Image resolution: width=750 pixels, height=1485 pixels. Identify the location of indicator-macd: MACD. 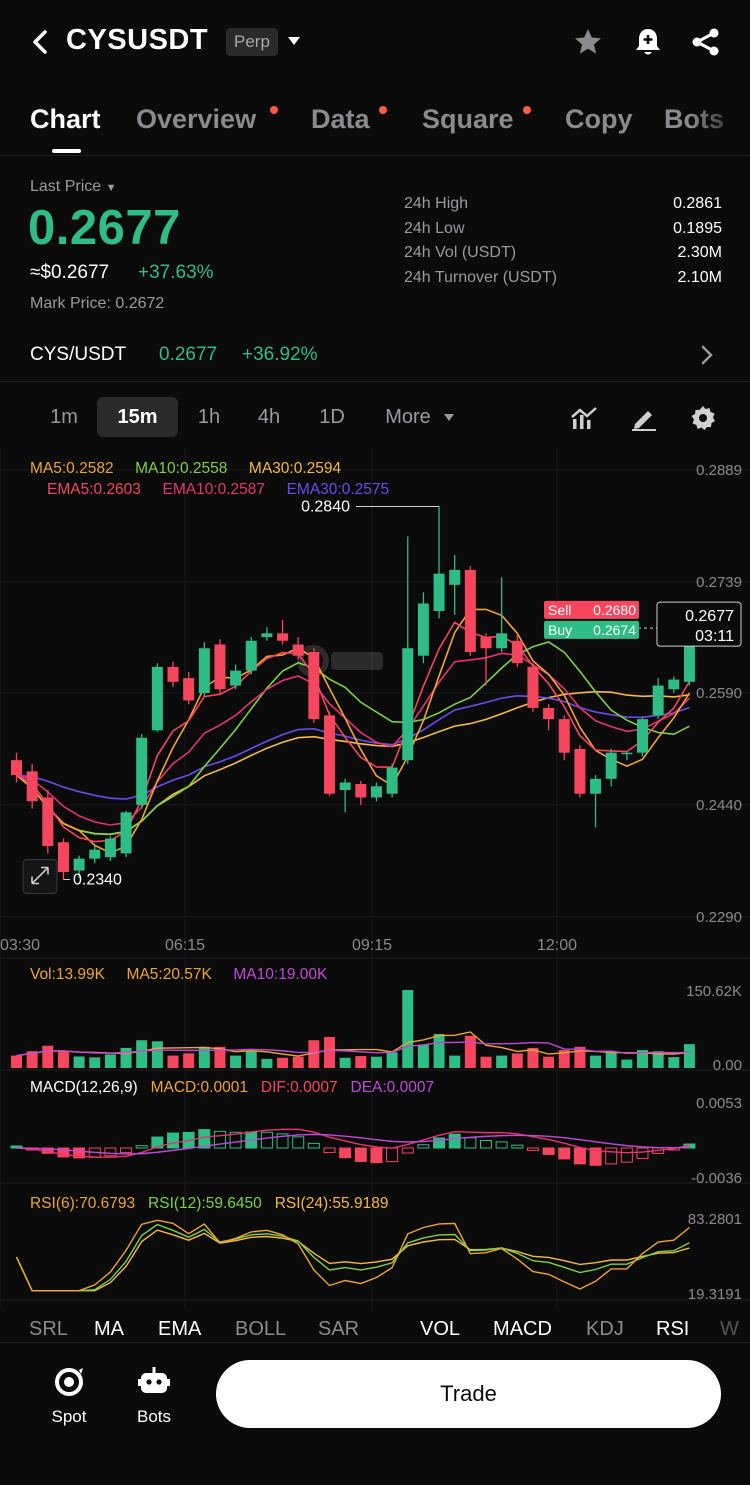
(522, 1329).